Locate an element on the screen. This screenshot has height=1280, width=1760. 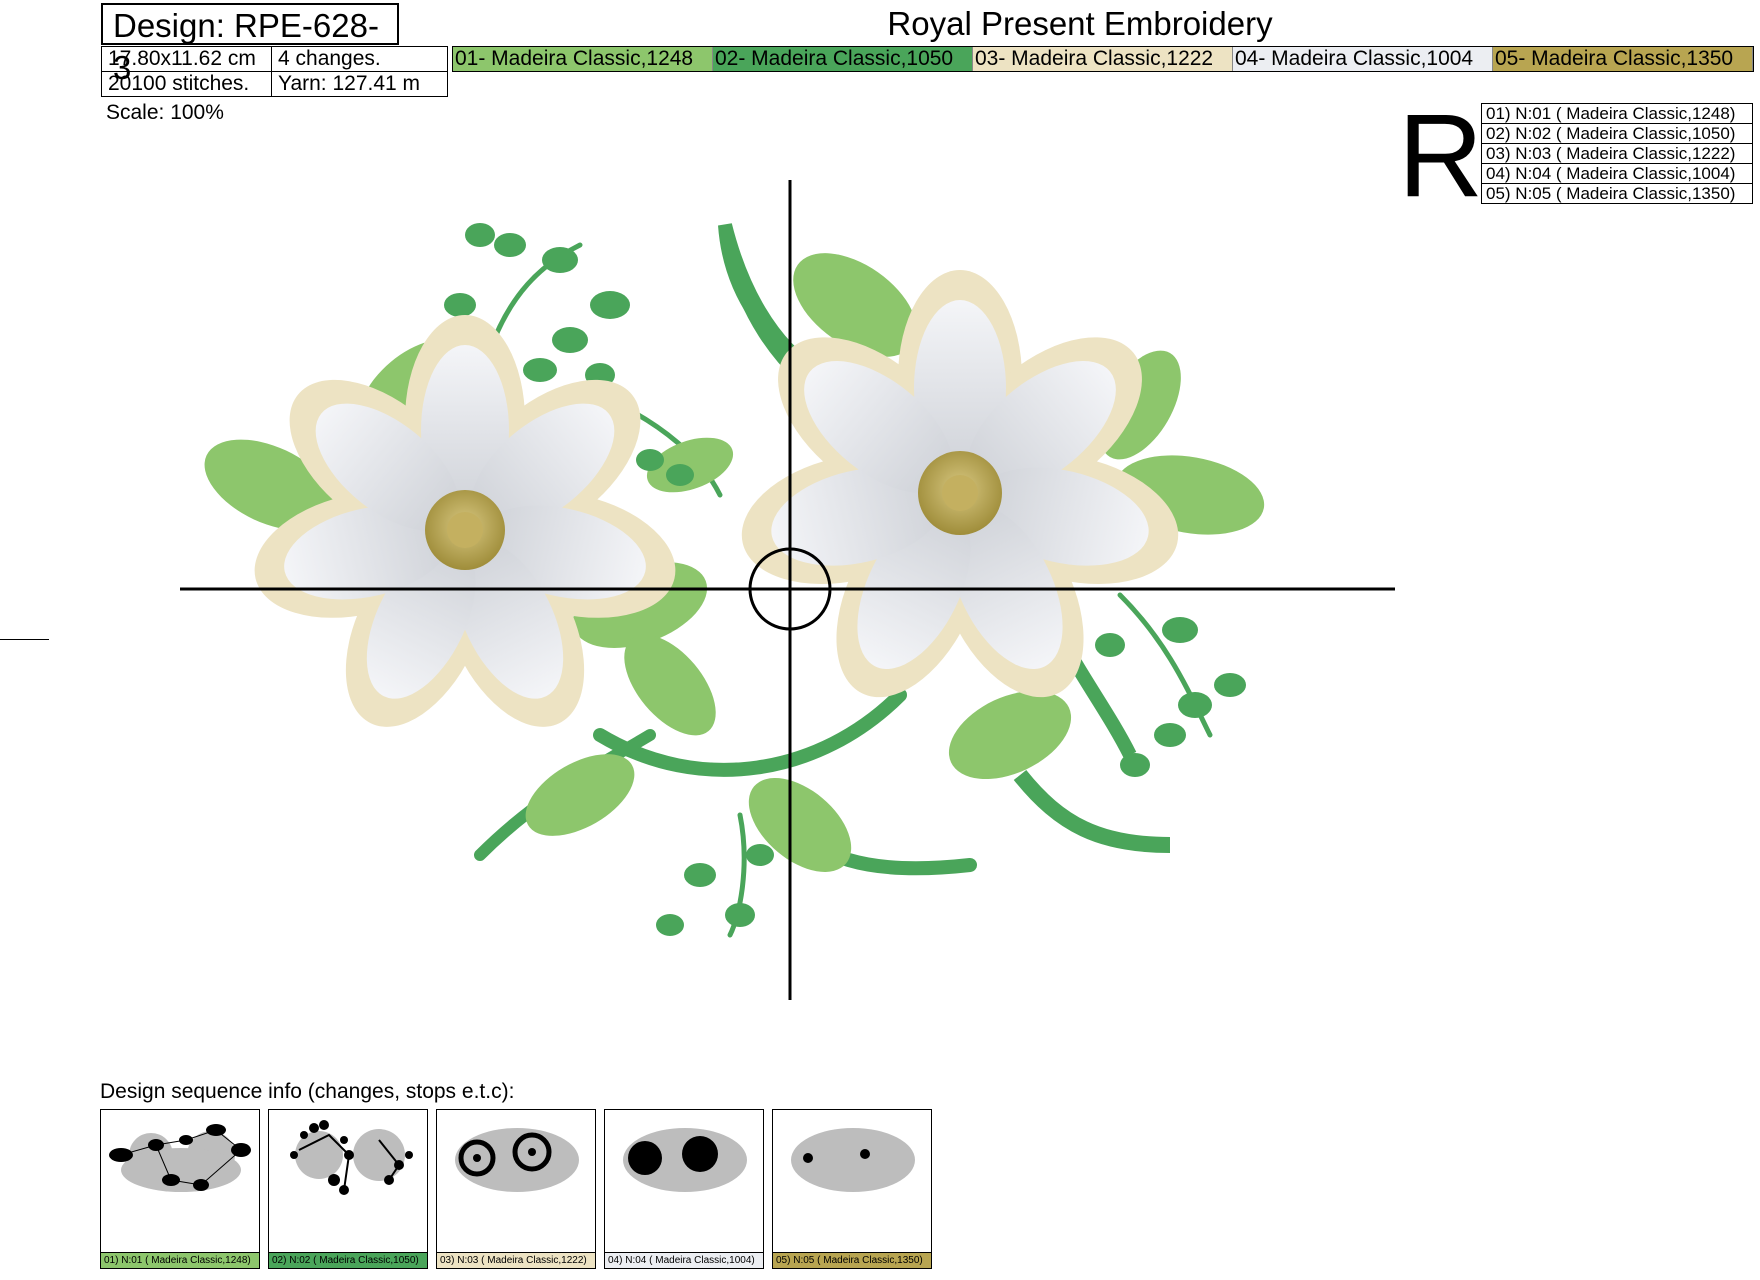
color-swatch-5: 05- Madeira Classic,1350 is located at coordinates (1623, 59).